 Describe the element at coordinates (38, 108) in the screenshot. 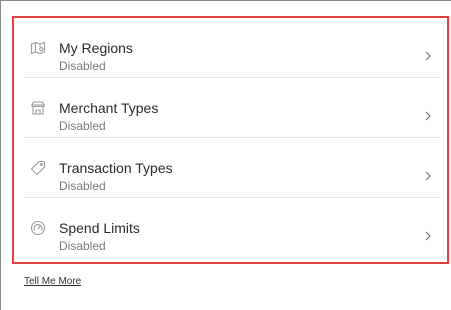

I see `store-icon` at that location.